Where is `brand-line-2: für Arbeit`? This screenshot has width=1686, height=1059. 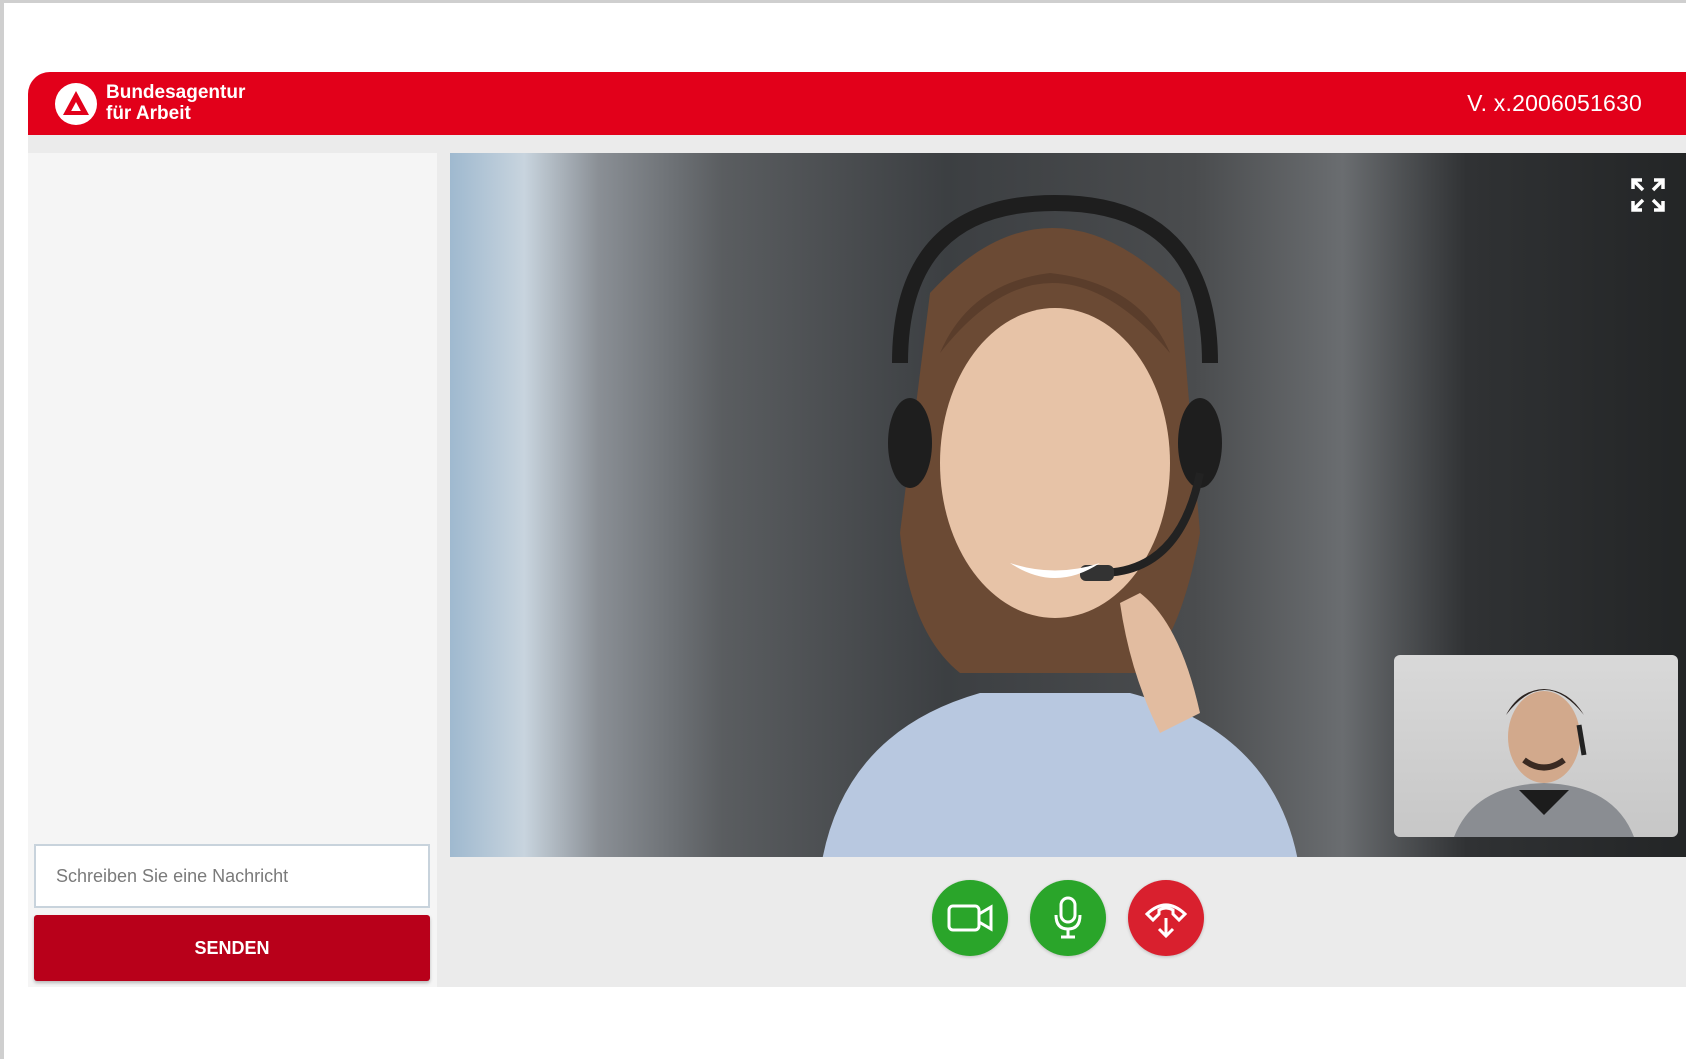 brand-line-2: für Arbeit is located at coordinates (148, 113).